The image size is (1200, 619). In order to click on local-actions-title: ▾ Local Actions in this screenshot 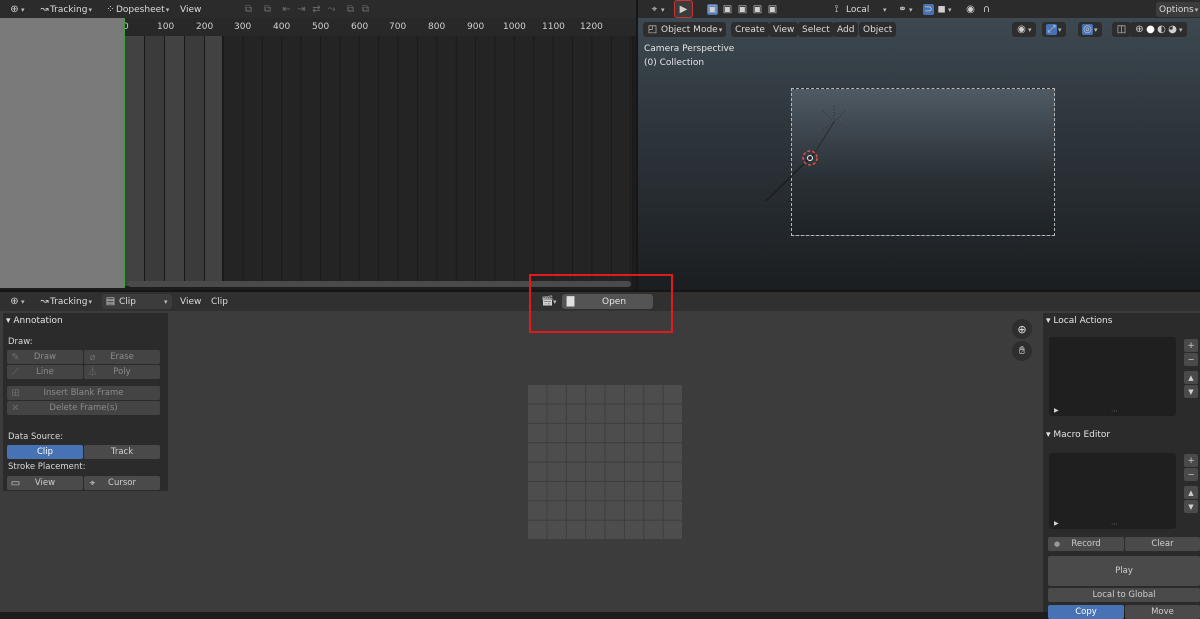, I will do `click(1079, 321)`.